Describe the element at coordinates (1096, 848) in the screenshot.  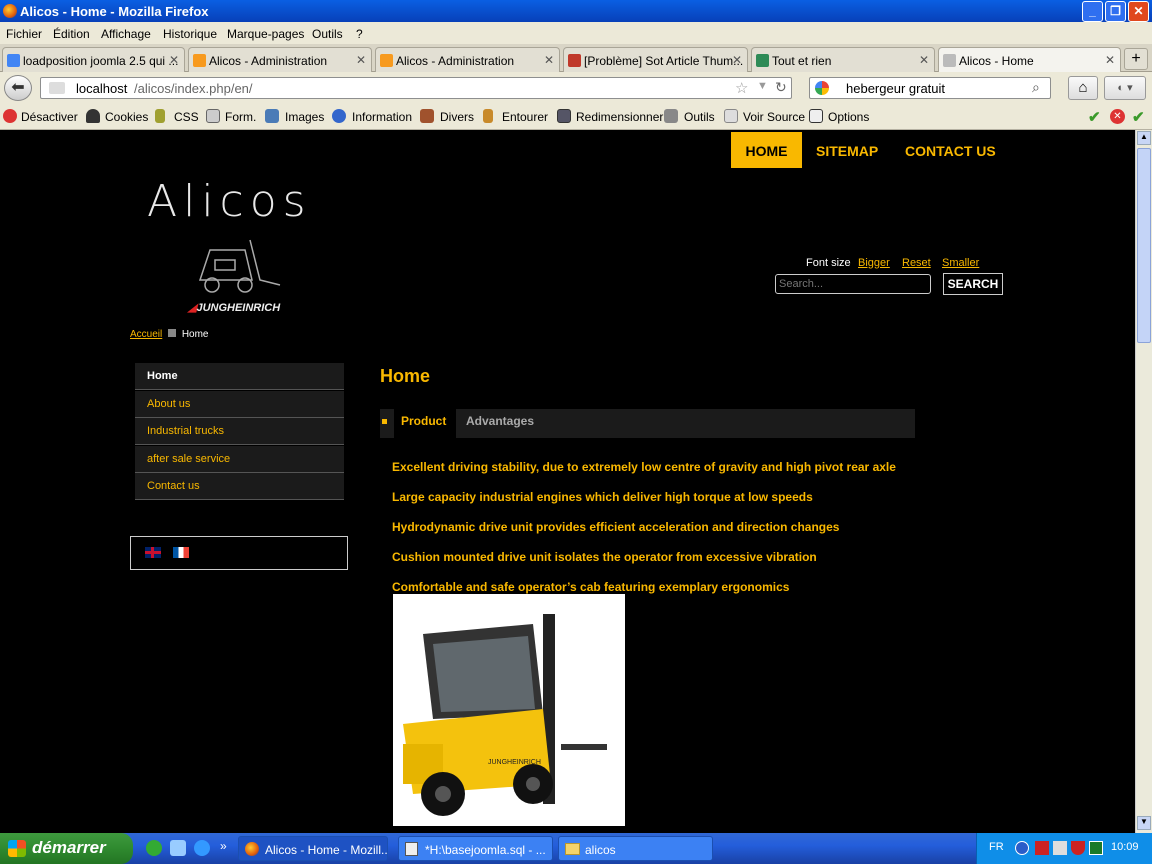
I see `tray-app-icon` at that location.